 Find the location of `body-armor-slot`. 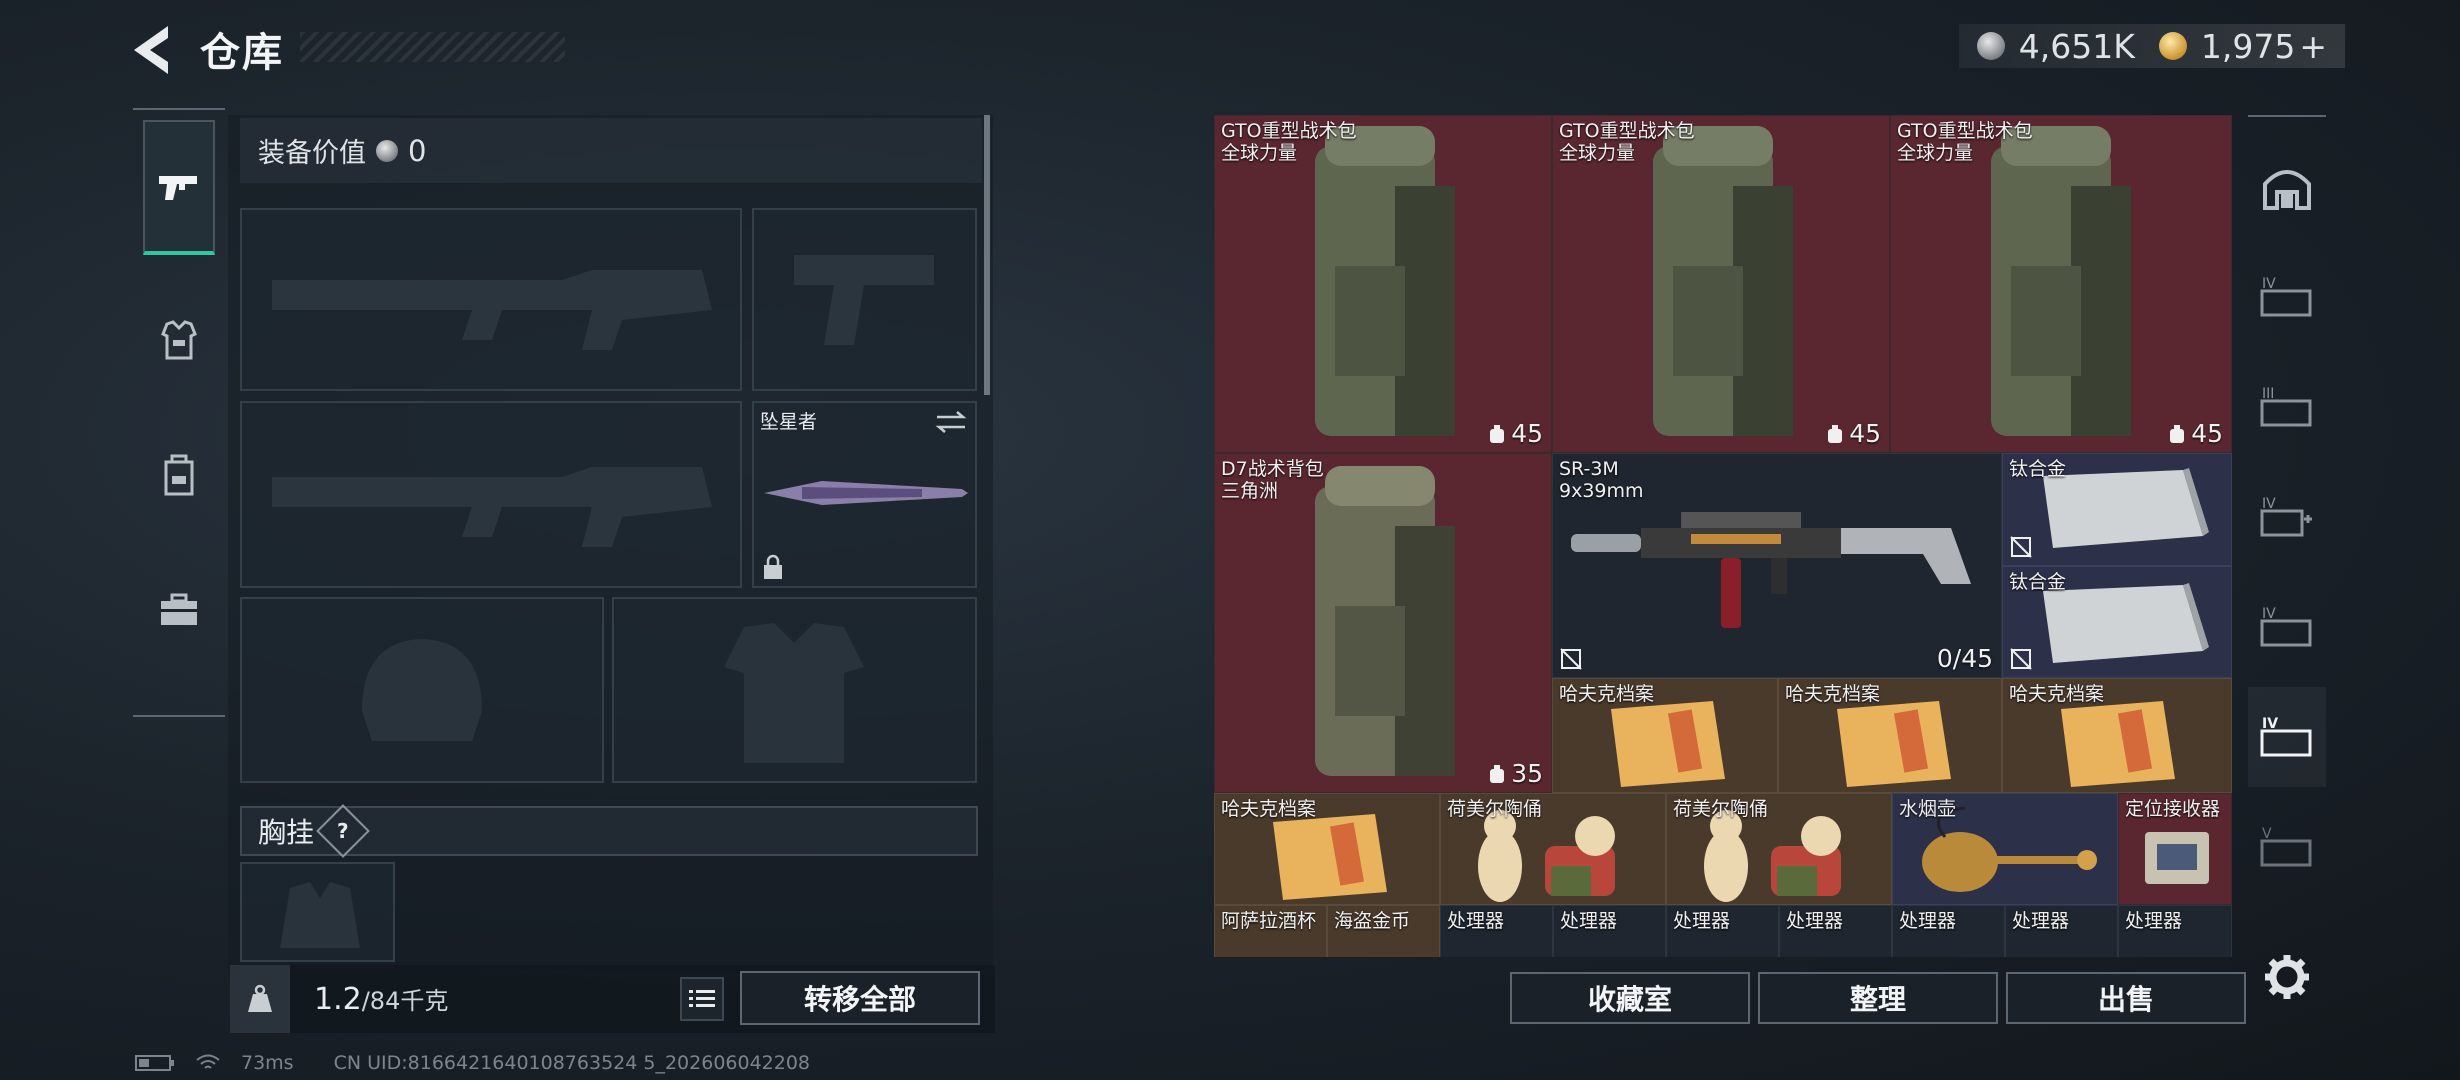

body-armor-slot is located at coordinates (794, 690).